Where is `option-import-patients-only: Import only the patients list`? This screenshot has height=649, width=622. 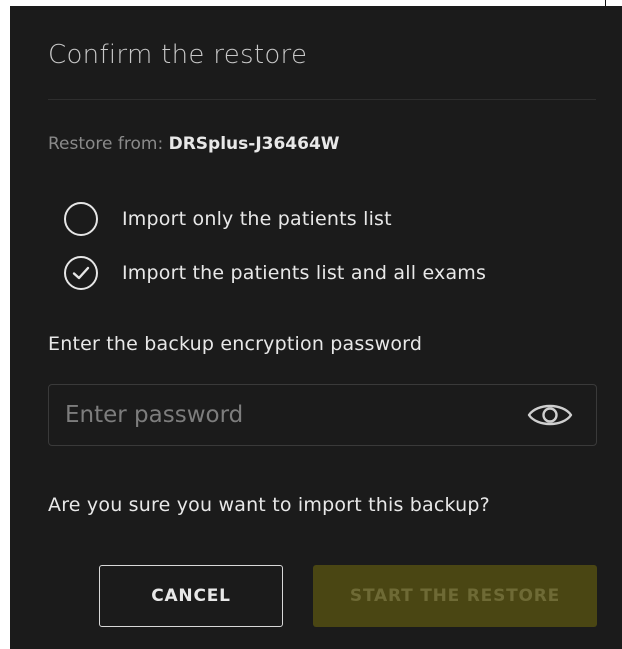
option-import-patients-only: Import only the patients list is located at coordinates (228, 219).